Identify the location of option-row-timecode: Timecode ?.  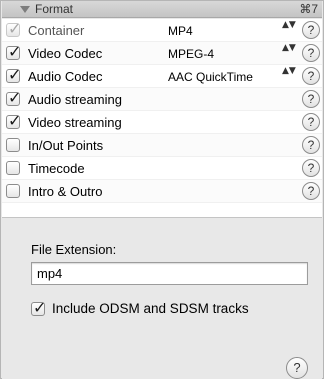
(162, 168).